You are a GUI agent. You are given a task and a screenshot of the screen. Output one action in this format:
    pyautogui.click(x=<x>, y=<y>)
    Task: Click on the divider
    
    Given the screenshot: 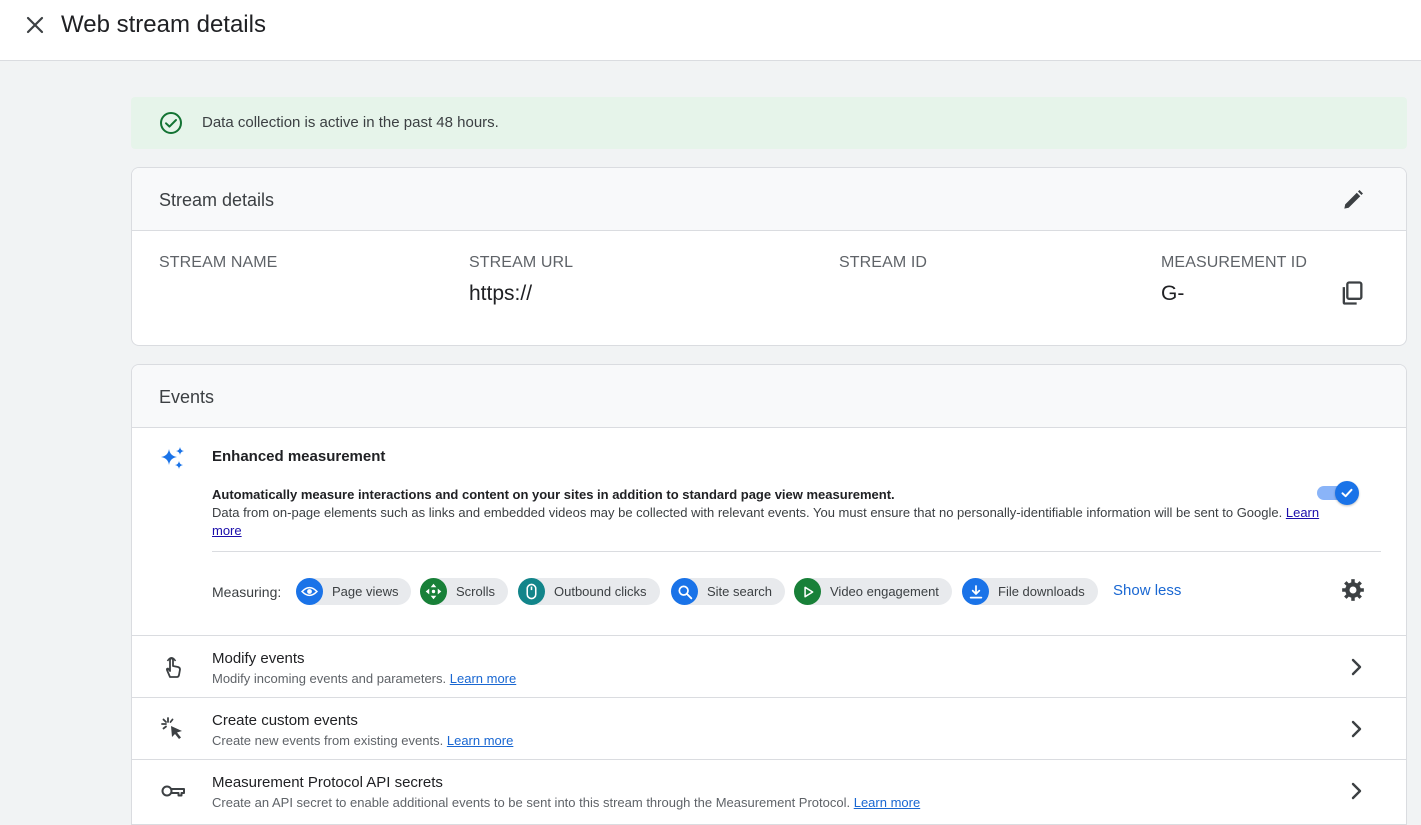 What is the action you would take?
    pyautogui.click(x=796, y=551)
    